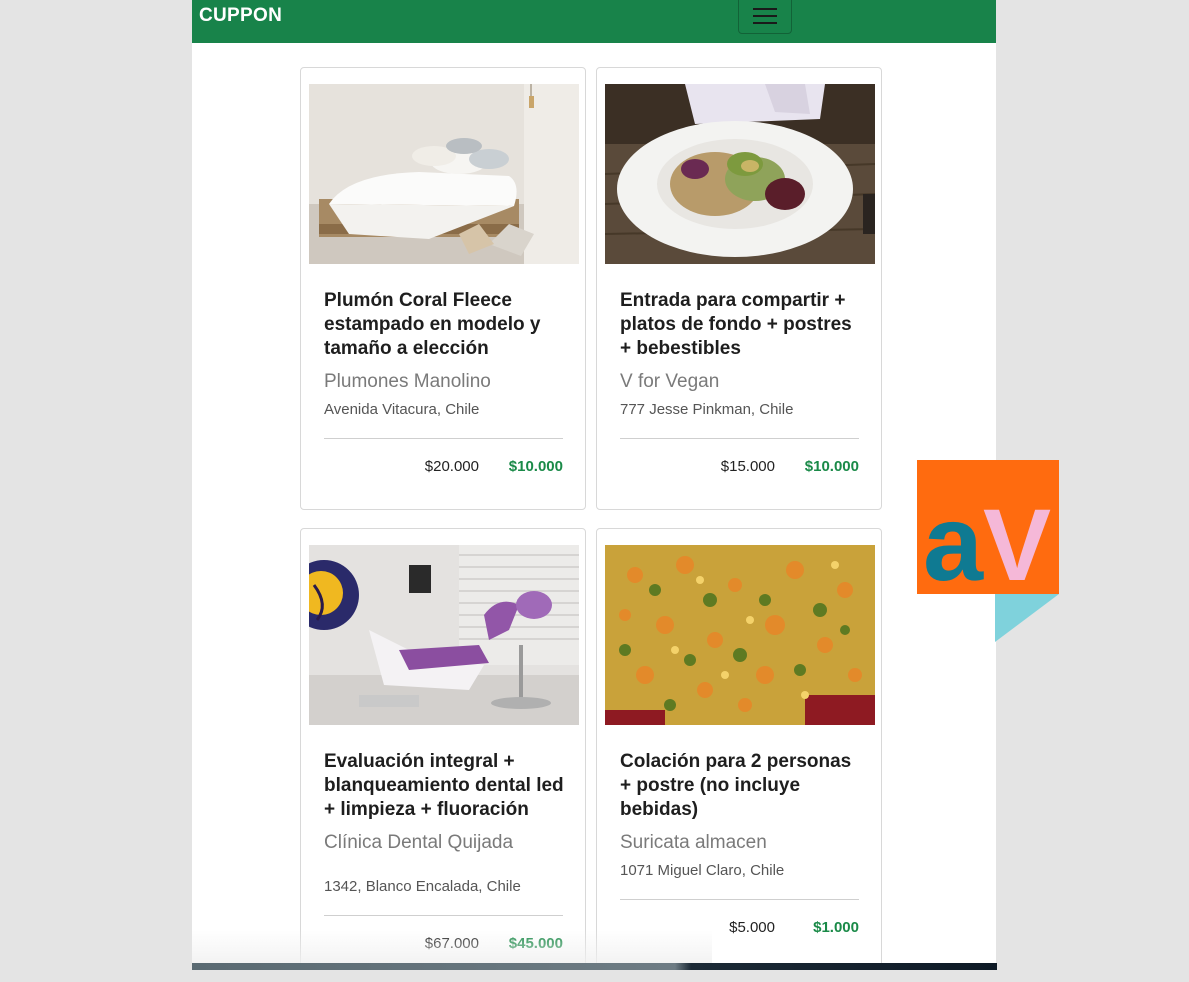  I want to click on merchant-name: Suricata almacen, so click(693, 842).